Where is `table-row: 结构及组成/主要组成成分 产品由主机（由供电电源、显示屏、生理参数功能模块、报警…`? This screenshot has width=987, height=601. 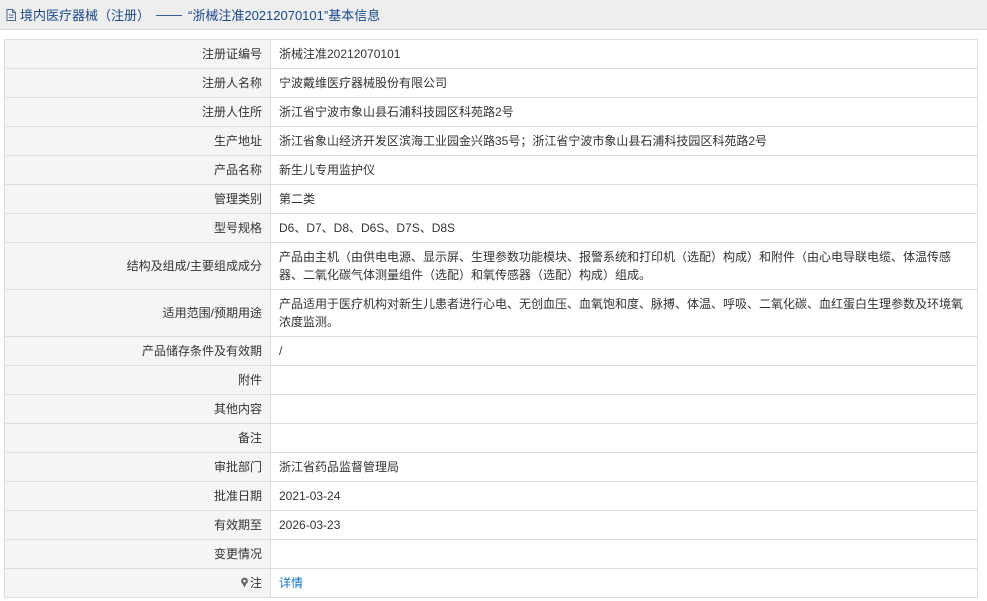
table-row: 结构及组成/主要组成成分 产品由主机（由供电电源、显示屏、生理参数功能模块、报警… is located at coordinates (491, 266).